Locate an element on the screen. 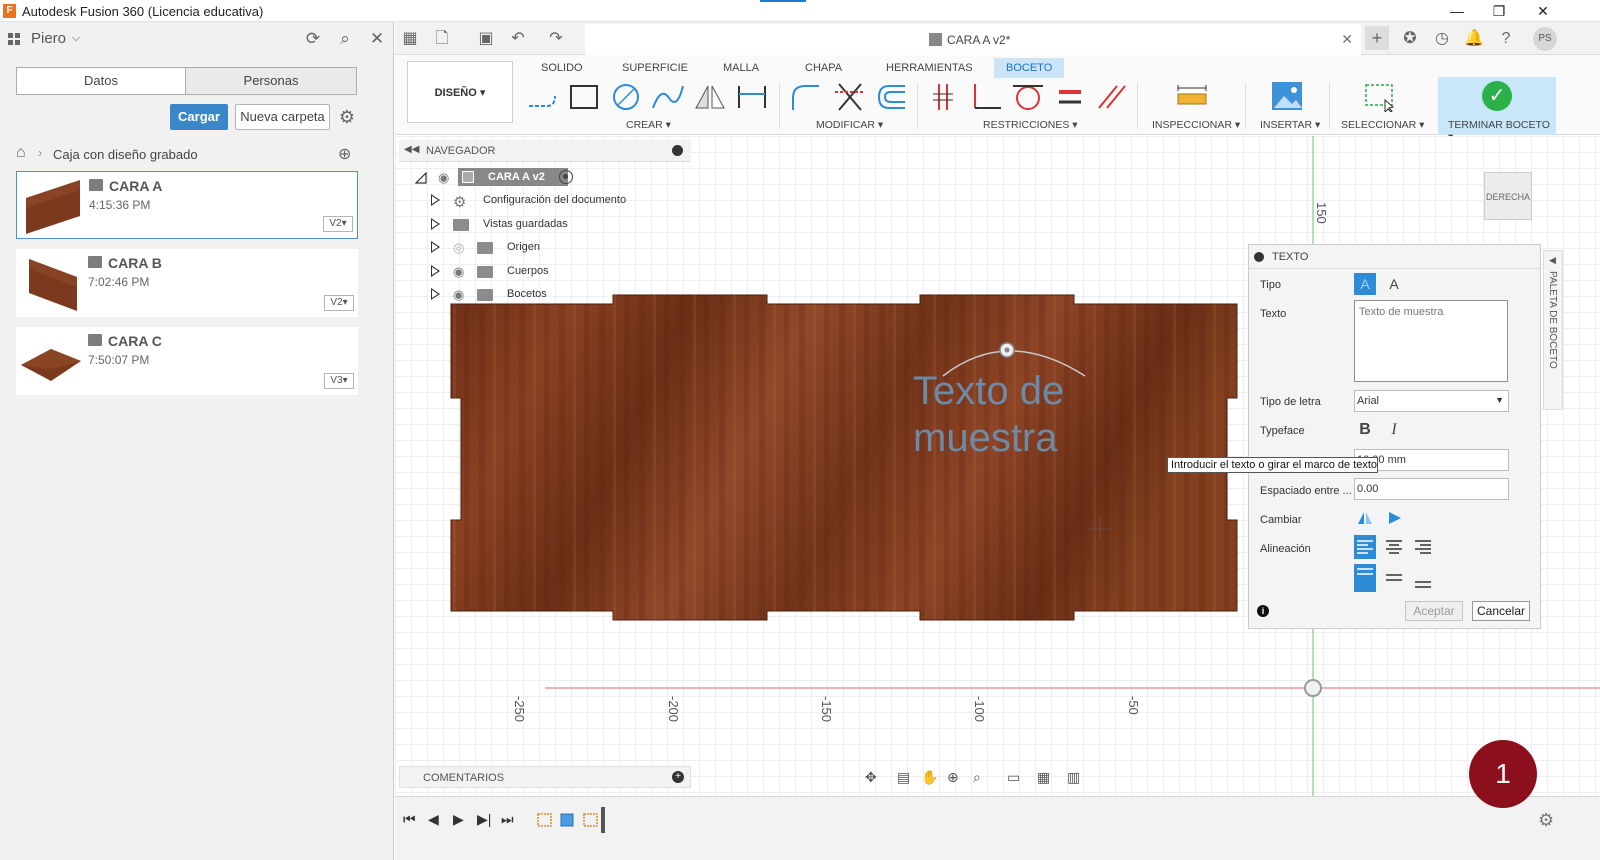 This screenshot has width=1600, height=860. align-top-icon is located at coordinates (1365, 578).